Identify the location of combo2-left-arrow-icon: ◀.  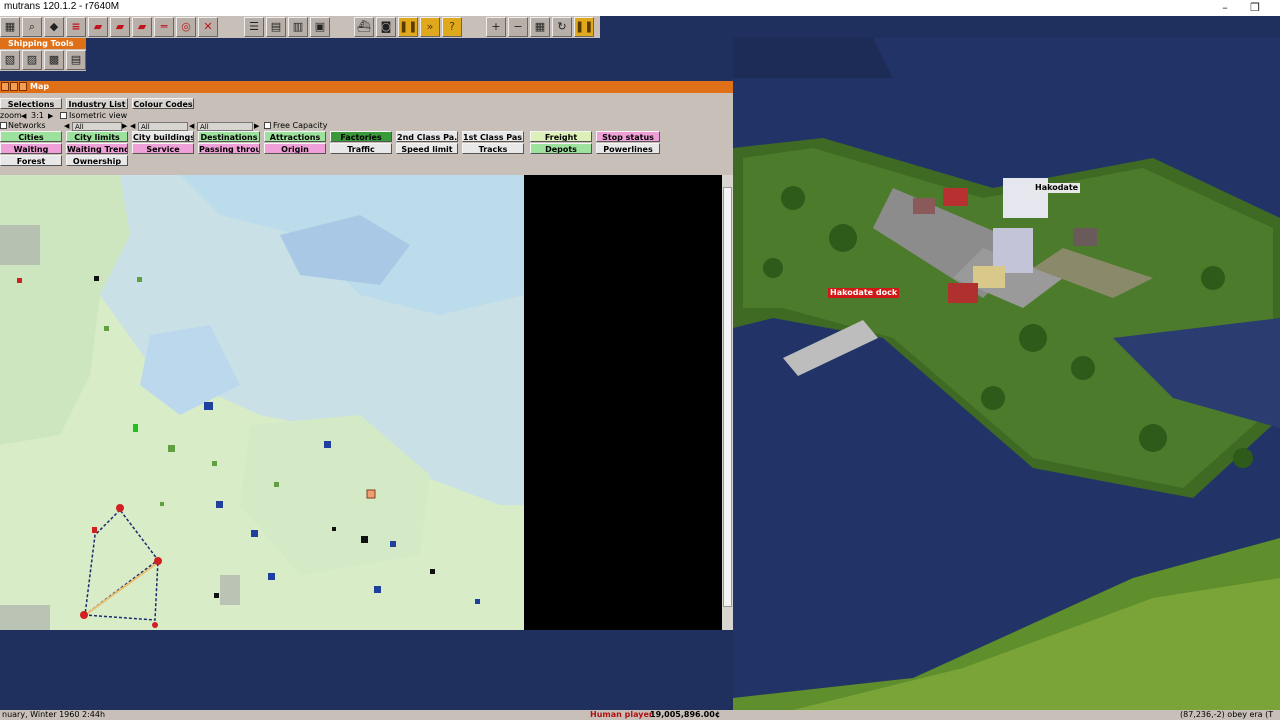
(132, 126).